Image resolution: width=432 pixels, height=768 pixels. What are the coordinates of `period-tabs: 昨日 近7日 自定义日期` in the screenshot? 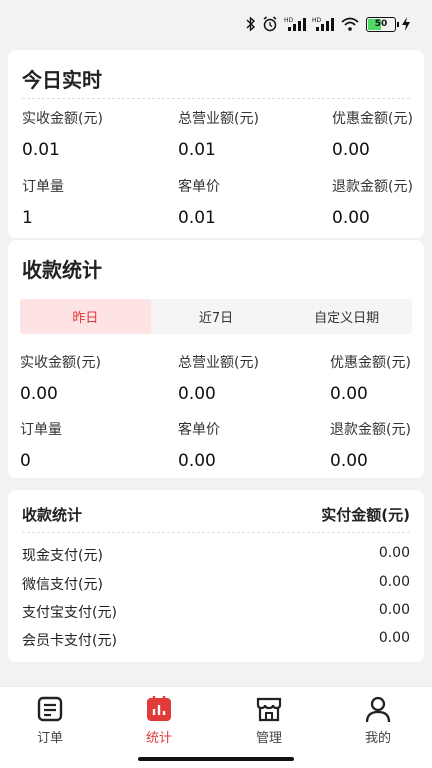 It's located at (216, 316).